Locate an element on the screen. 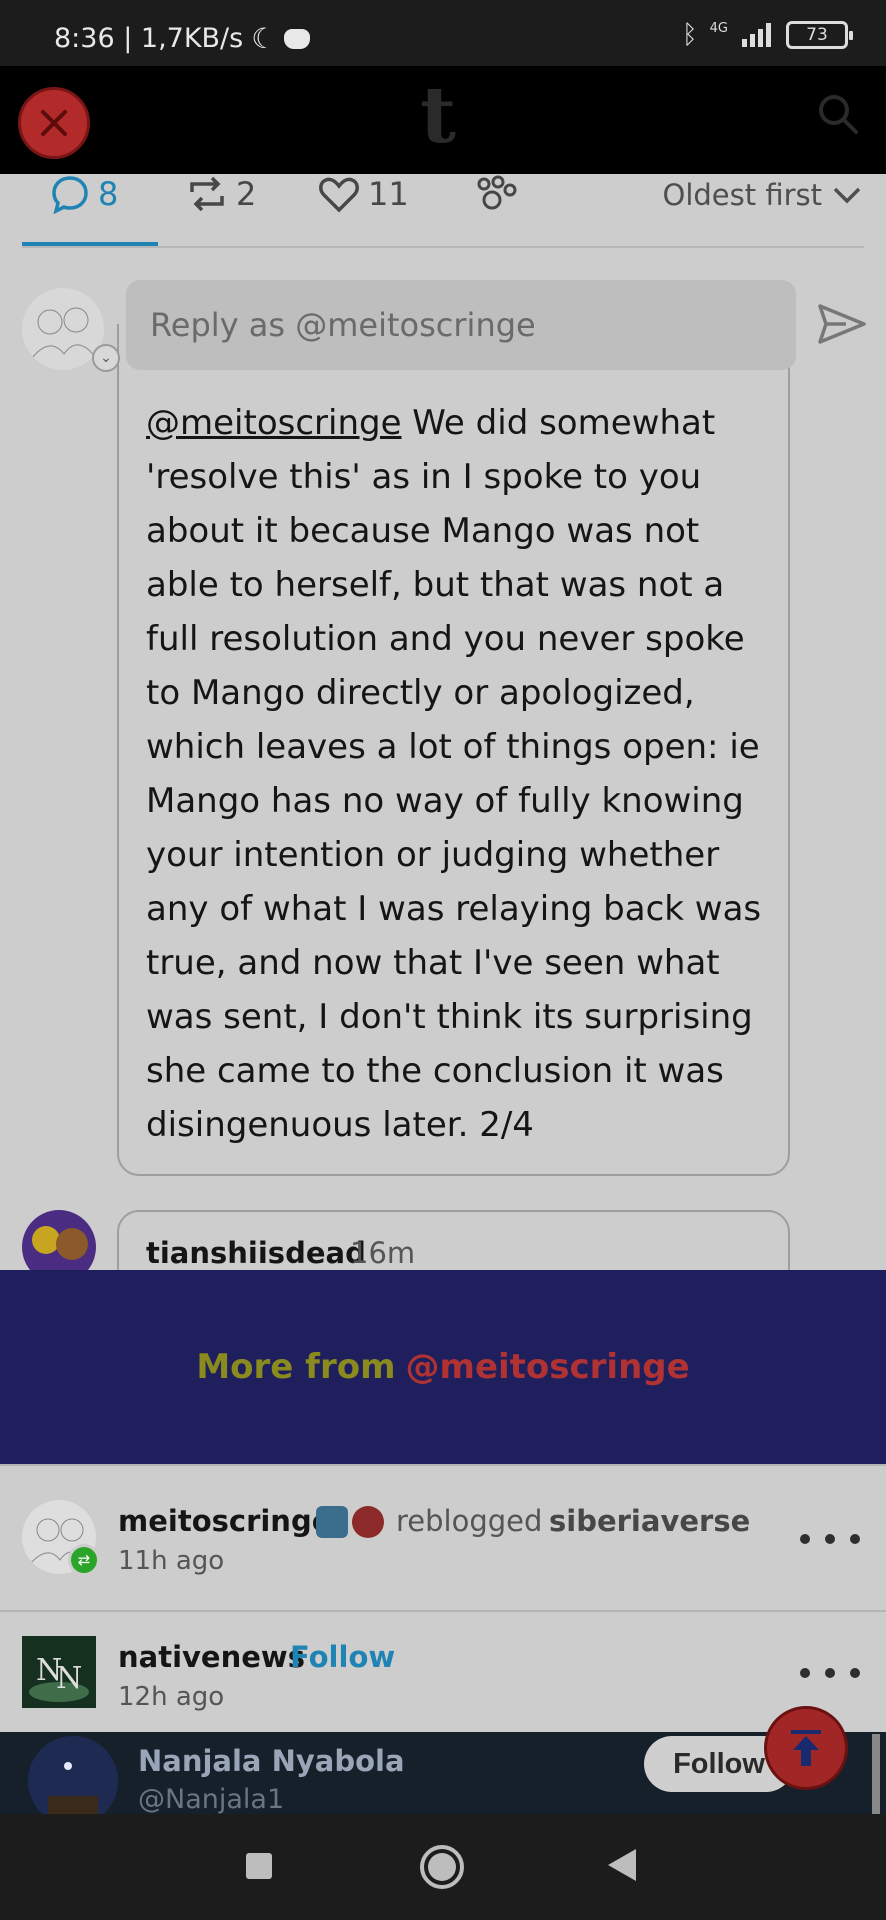 The width and height of the screenshot is (886, 1920). battery-indicator: 73 is located at coordinates (819, 35).